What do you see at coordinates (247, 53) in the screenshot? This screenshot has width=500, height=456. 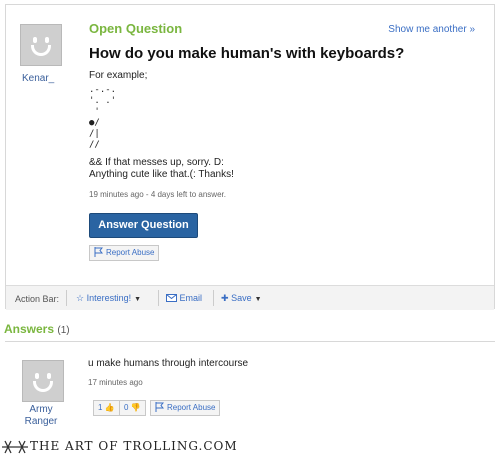 I see `question-title: How do you make human's with keyboards?` at bounding box center [247, 53].